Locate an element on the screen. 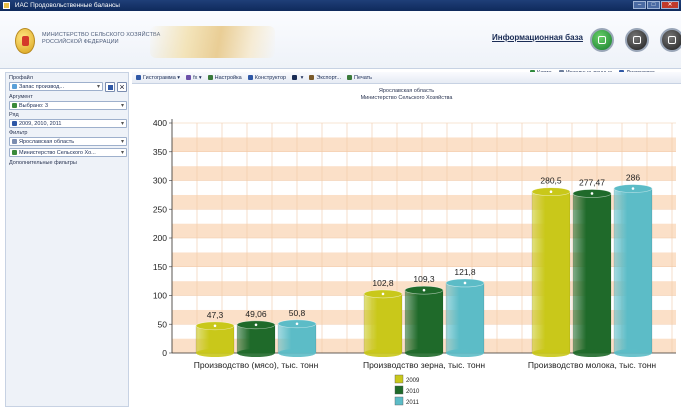 This screenshot has width=681, height=409. toolbar-item-histogram: Гистограмма ▾ is located at coordinates (158, 78).